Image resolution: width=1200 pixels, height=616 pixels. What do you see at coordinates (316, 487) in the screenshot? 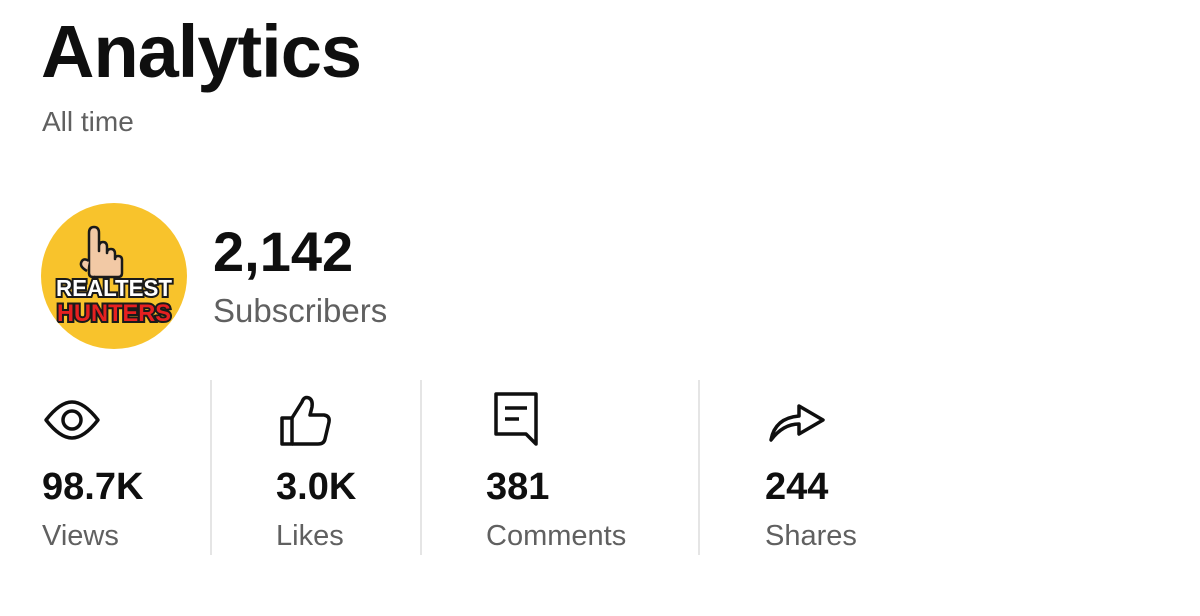
I see `likes-value: 3.0K` at bounding box center [316, 487].